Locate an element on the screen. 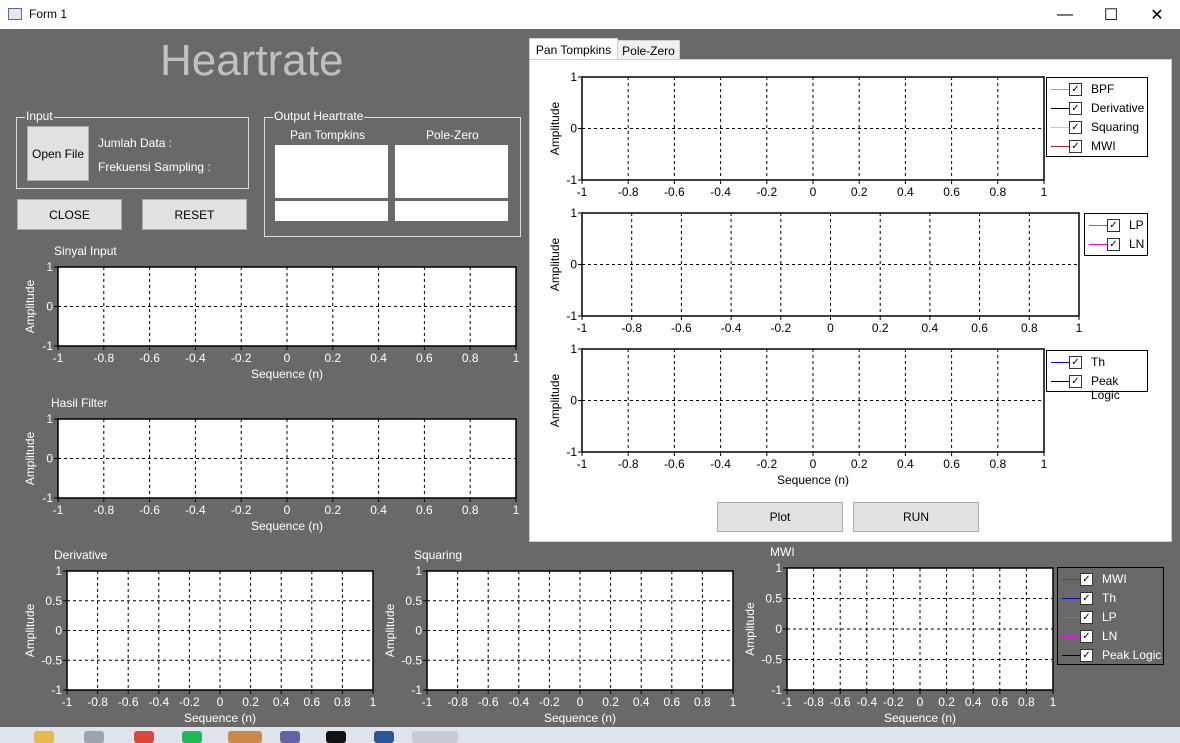  y-tick-label: -0.5 is located at coordinates (771, 660).